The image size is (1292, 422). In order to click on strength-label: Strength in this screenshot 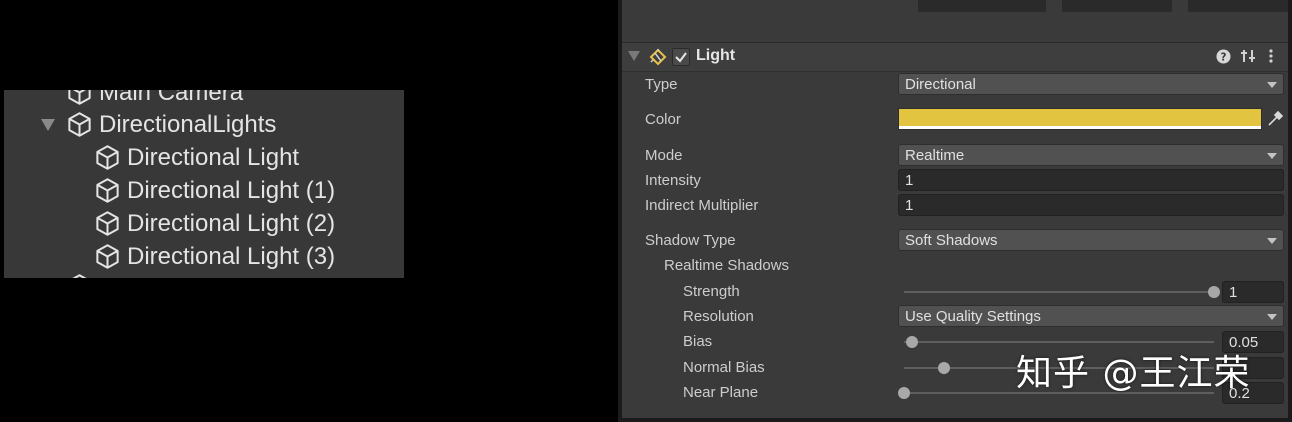, I will do `click(711, 291)`.